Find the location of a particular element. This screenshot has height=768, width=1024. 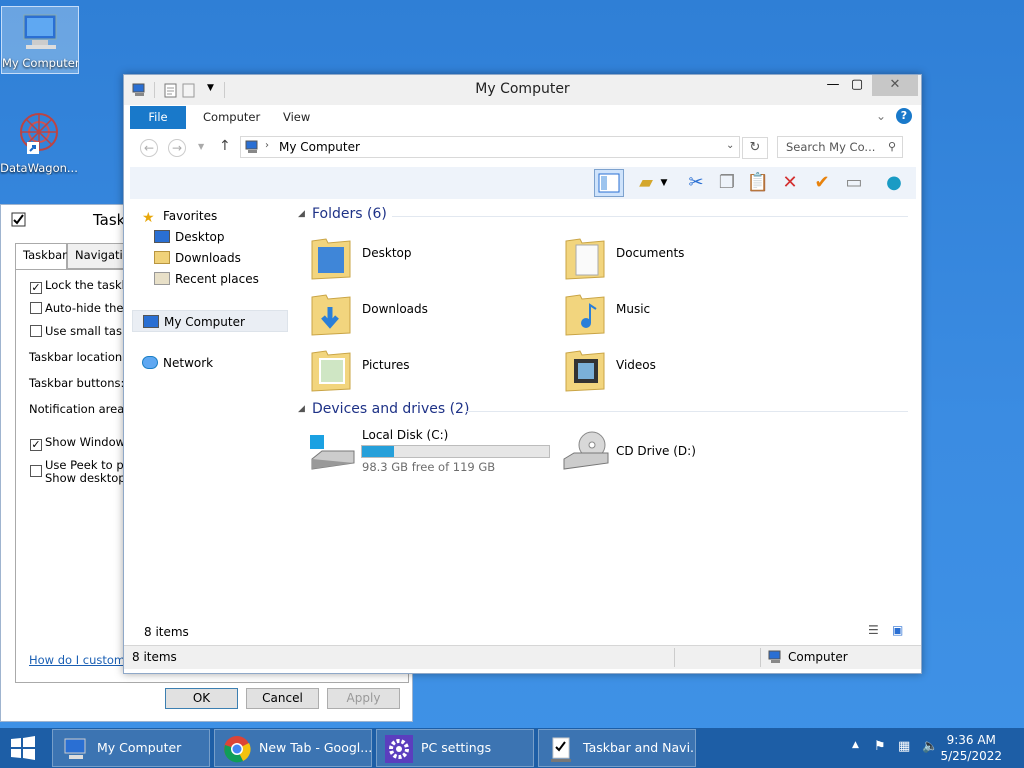

notification-area-label: Notification area: is located at coordinates (79, 409).